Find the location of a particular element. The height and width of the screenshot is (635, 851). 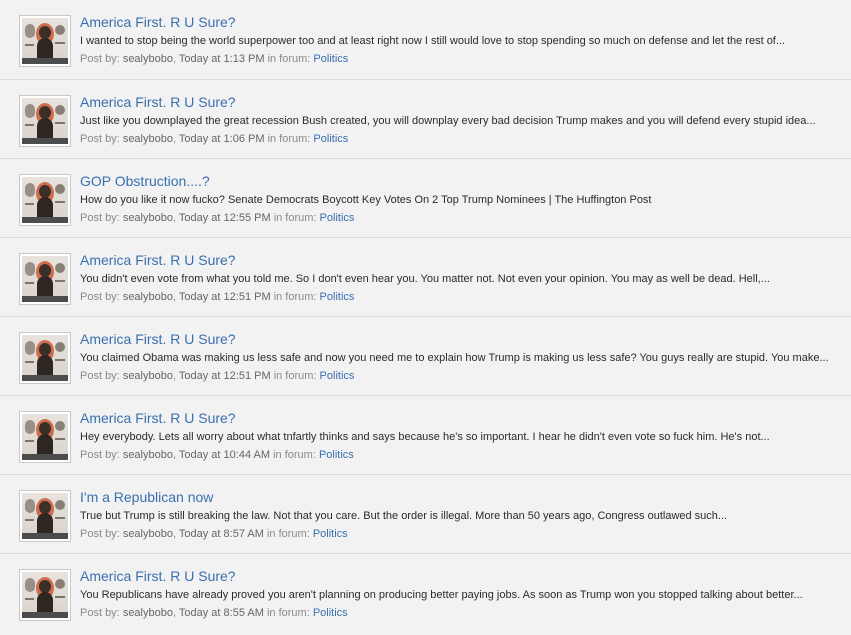

post-time-link: Today at 12:55 PM is located at coordinates (225, 218).